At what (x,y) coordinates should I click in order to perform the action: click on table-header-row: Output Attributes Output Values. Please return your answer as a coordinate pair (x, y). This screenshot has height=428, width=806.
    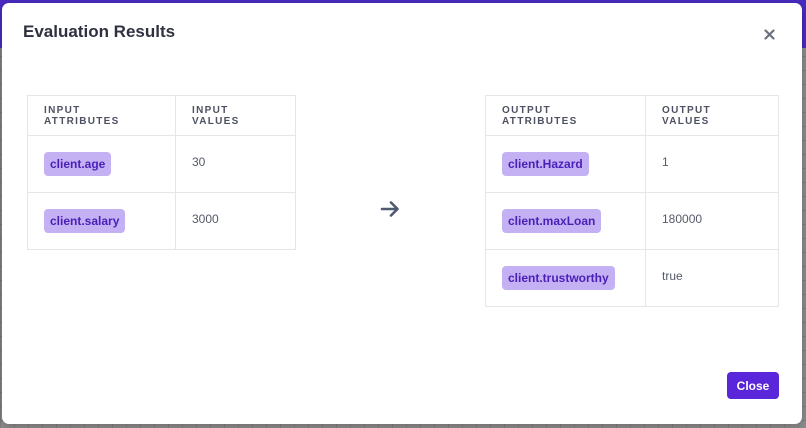
    Looking at the image, I should click on (632, 115).